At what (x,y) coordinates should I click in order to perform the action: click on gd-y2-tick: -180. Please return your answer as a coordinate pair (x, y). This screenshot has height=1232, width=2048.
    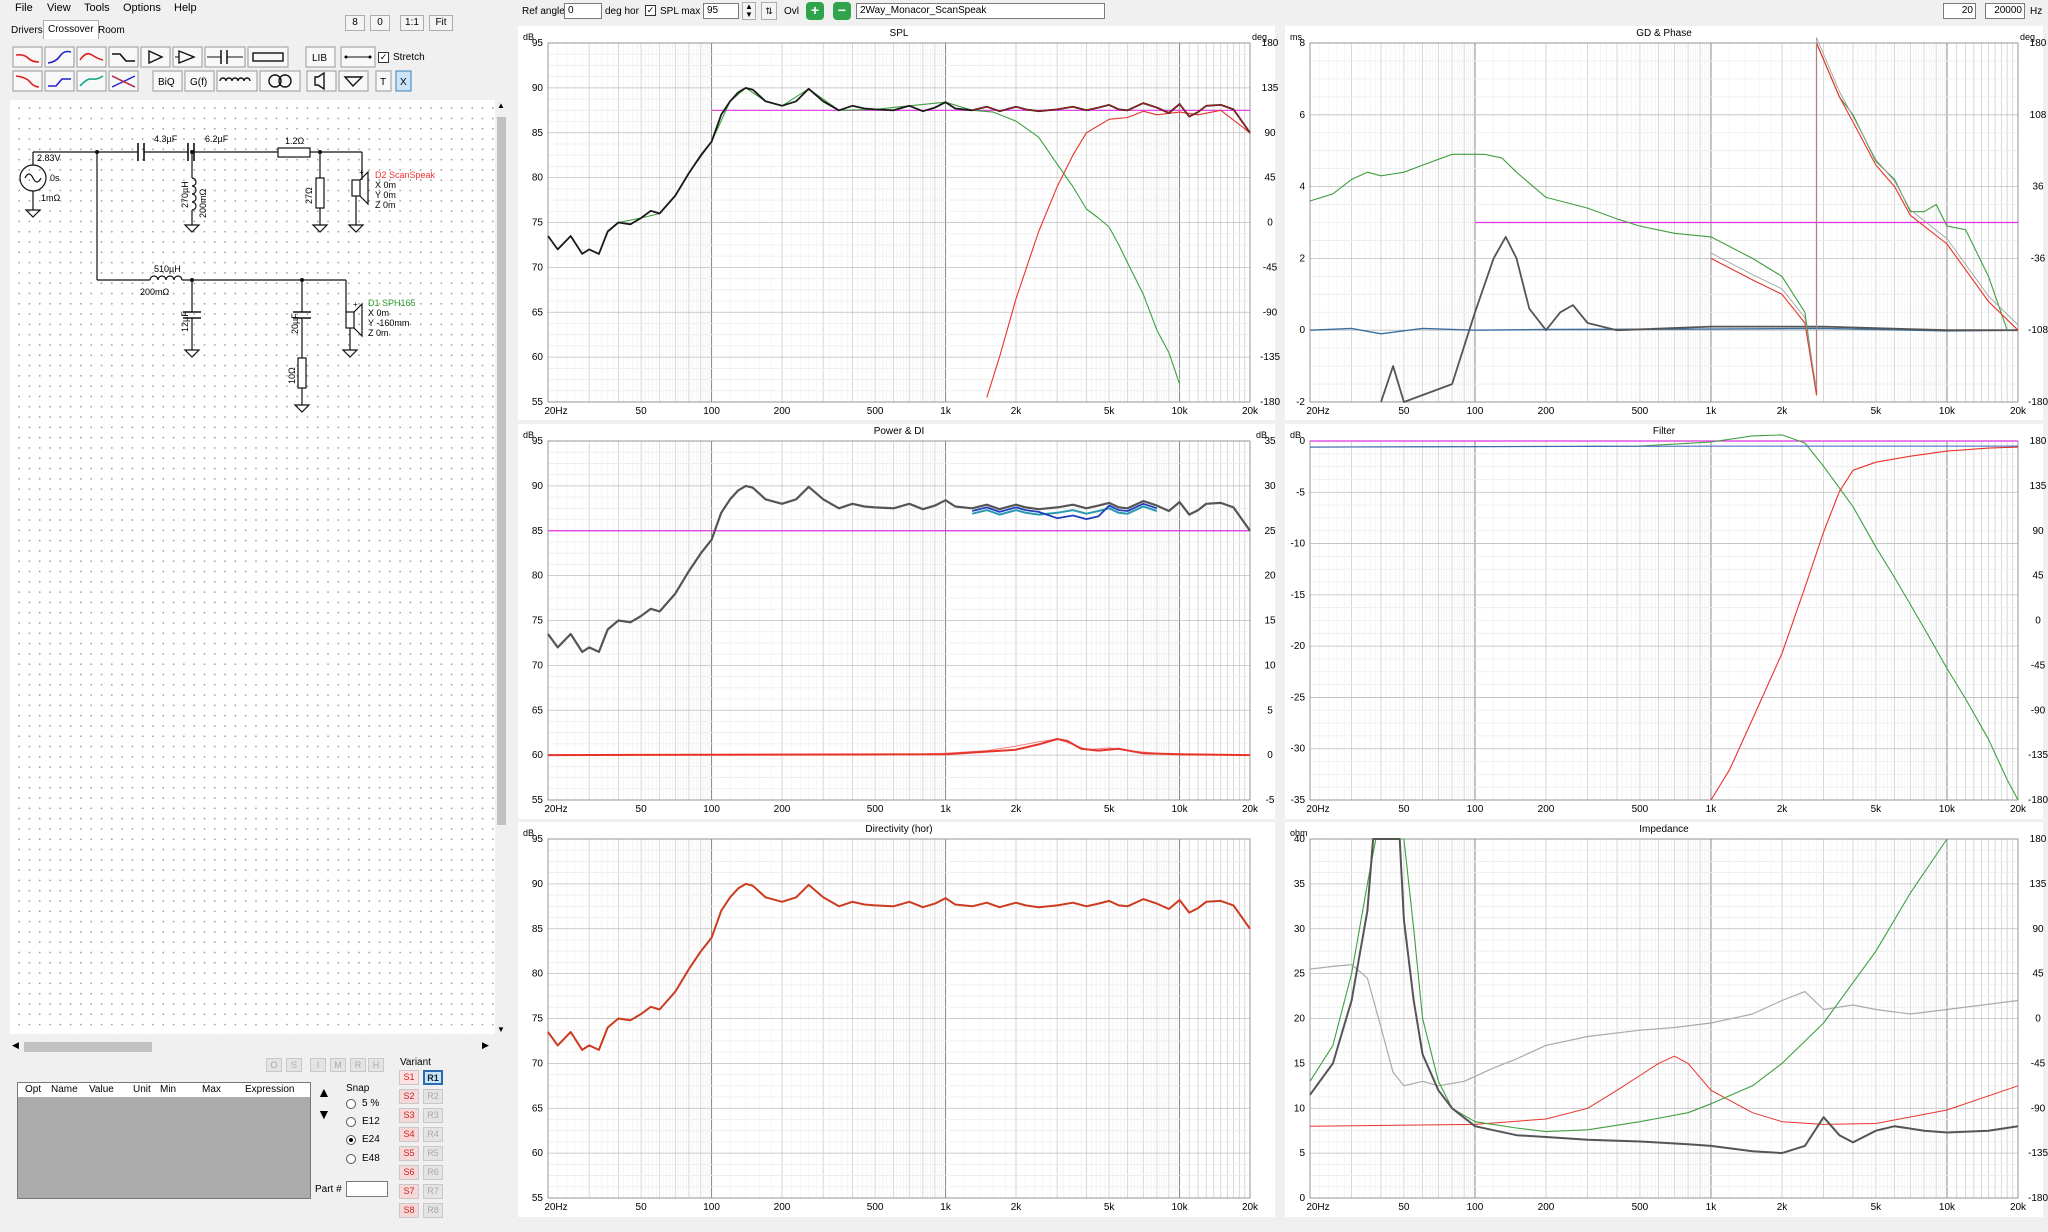
    Looking at the image, I should click on (2038, 402).